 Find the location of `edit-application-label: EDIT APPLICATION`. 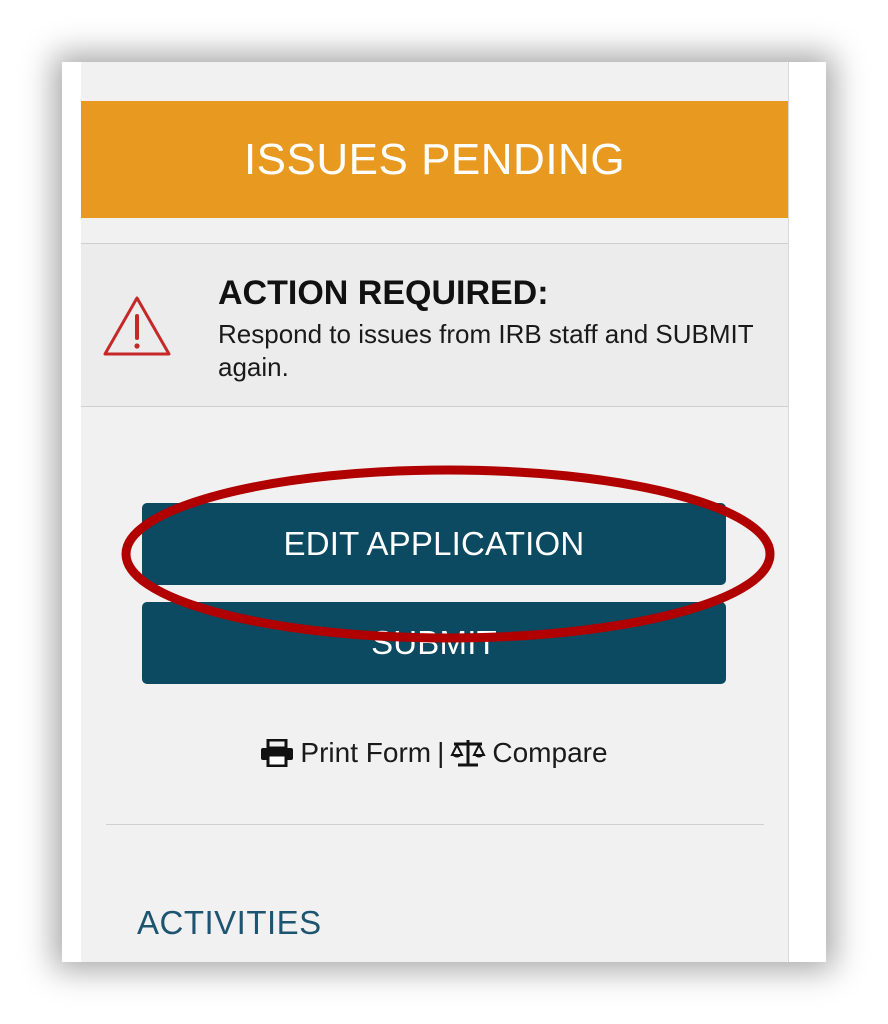

edit-application-label: EDIT APPLICATION is located at coordinates (434, 543).